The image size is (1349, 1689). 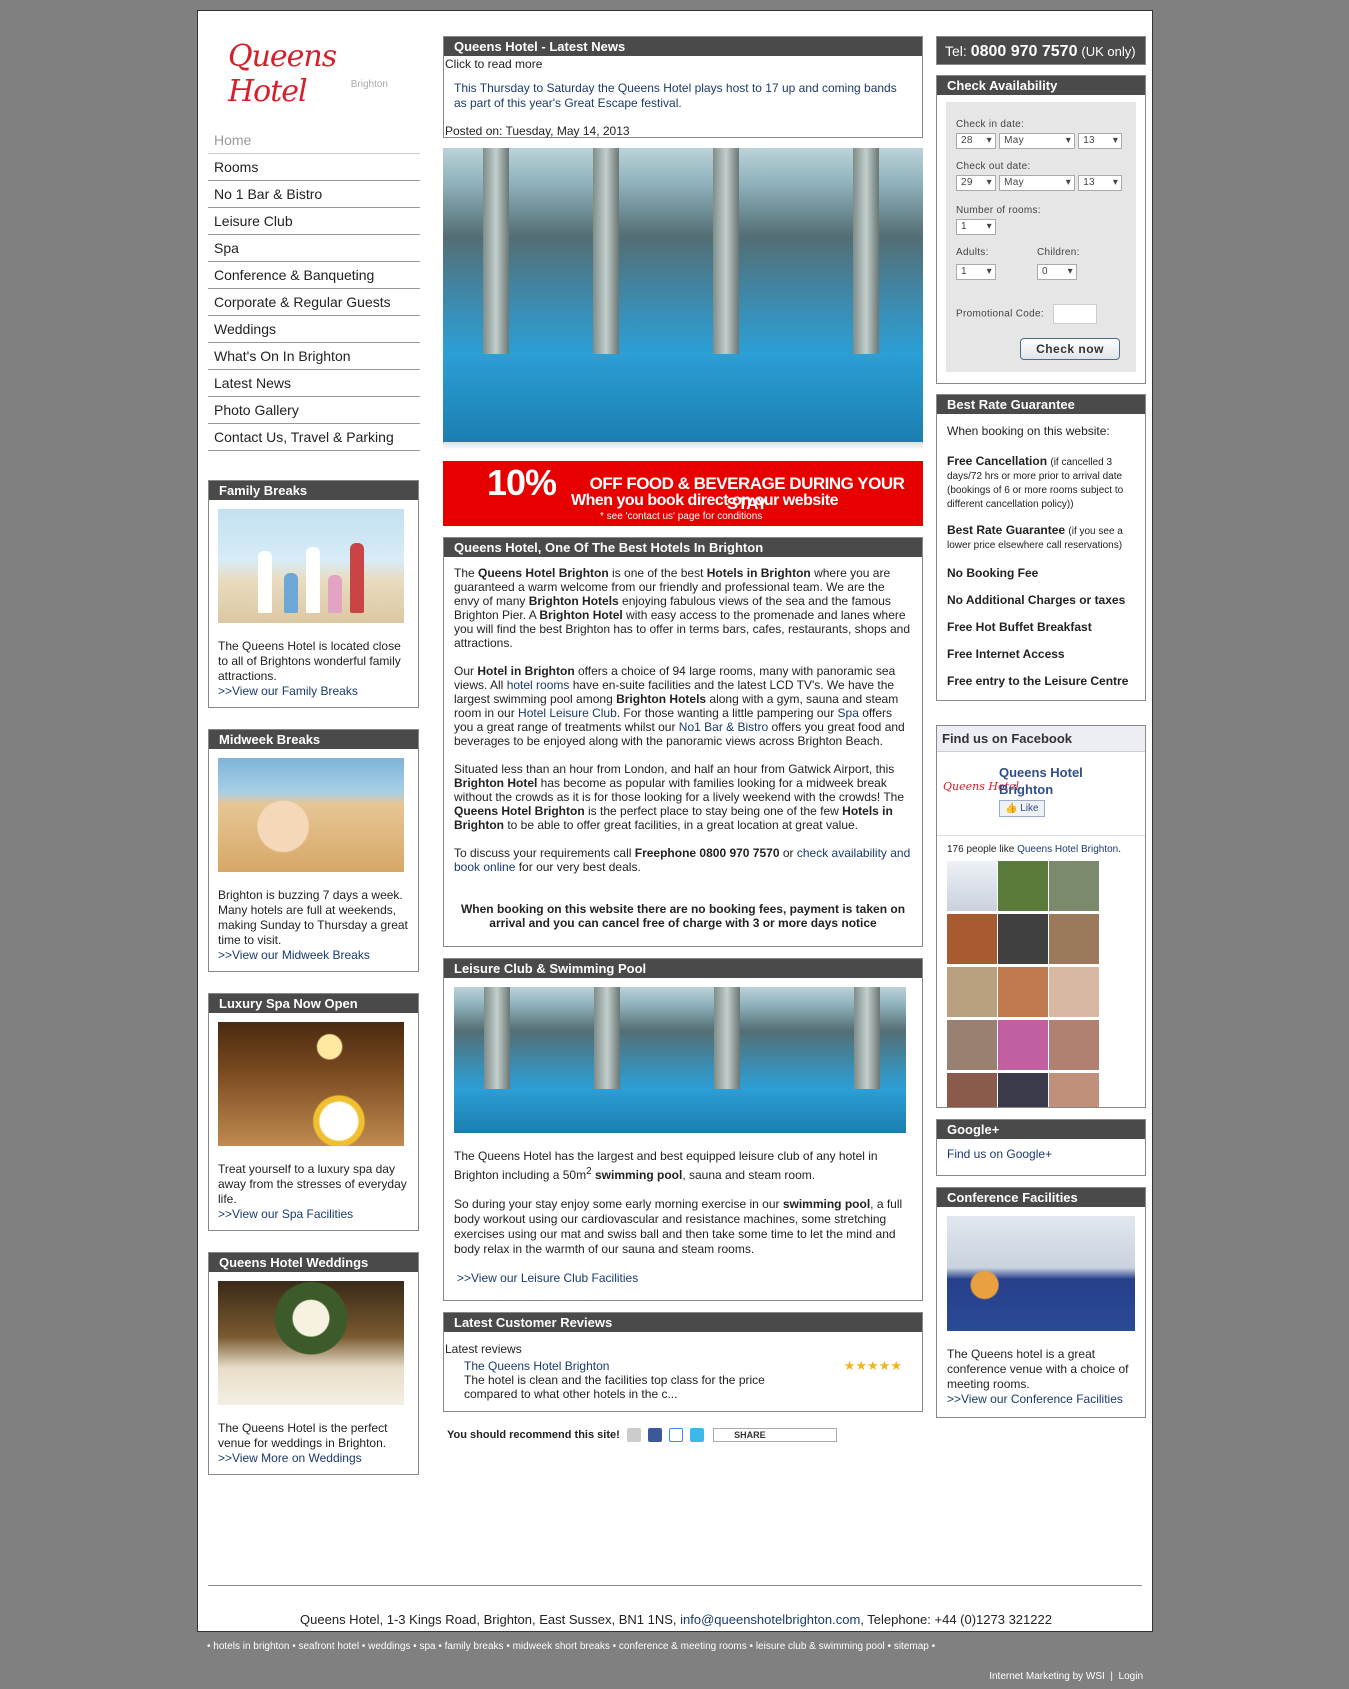 What do you see at coordinates (1070, 349) in the screenshot?
I see `check-now-button: Check now` at bounding box center [1070, 349].